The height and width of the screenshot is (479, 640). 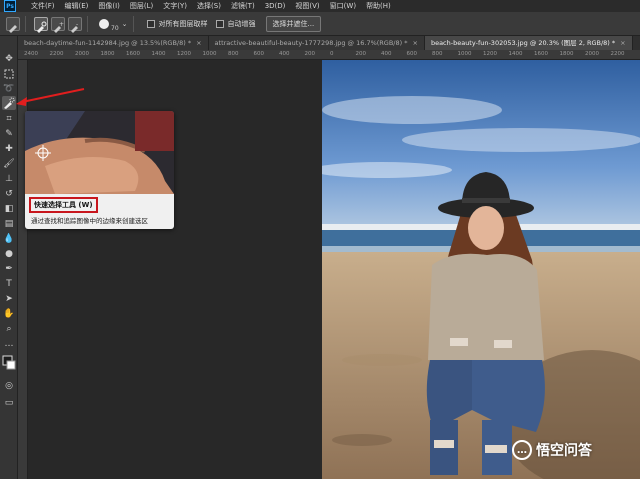 What do you see at coordinates (125, 24) in the screenshot?
I see `chevron-down-icon: ⌄` at bounding box center [125, 24].